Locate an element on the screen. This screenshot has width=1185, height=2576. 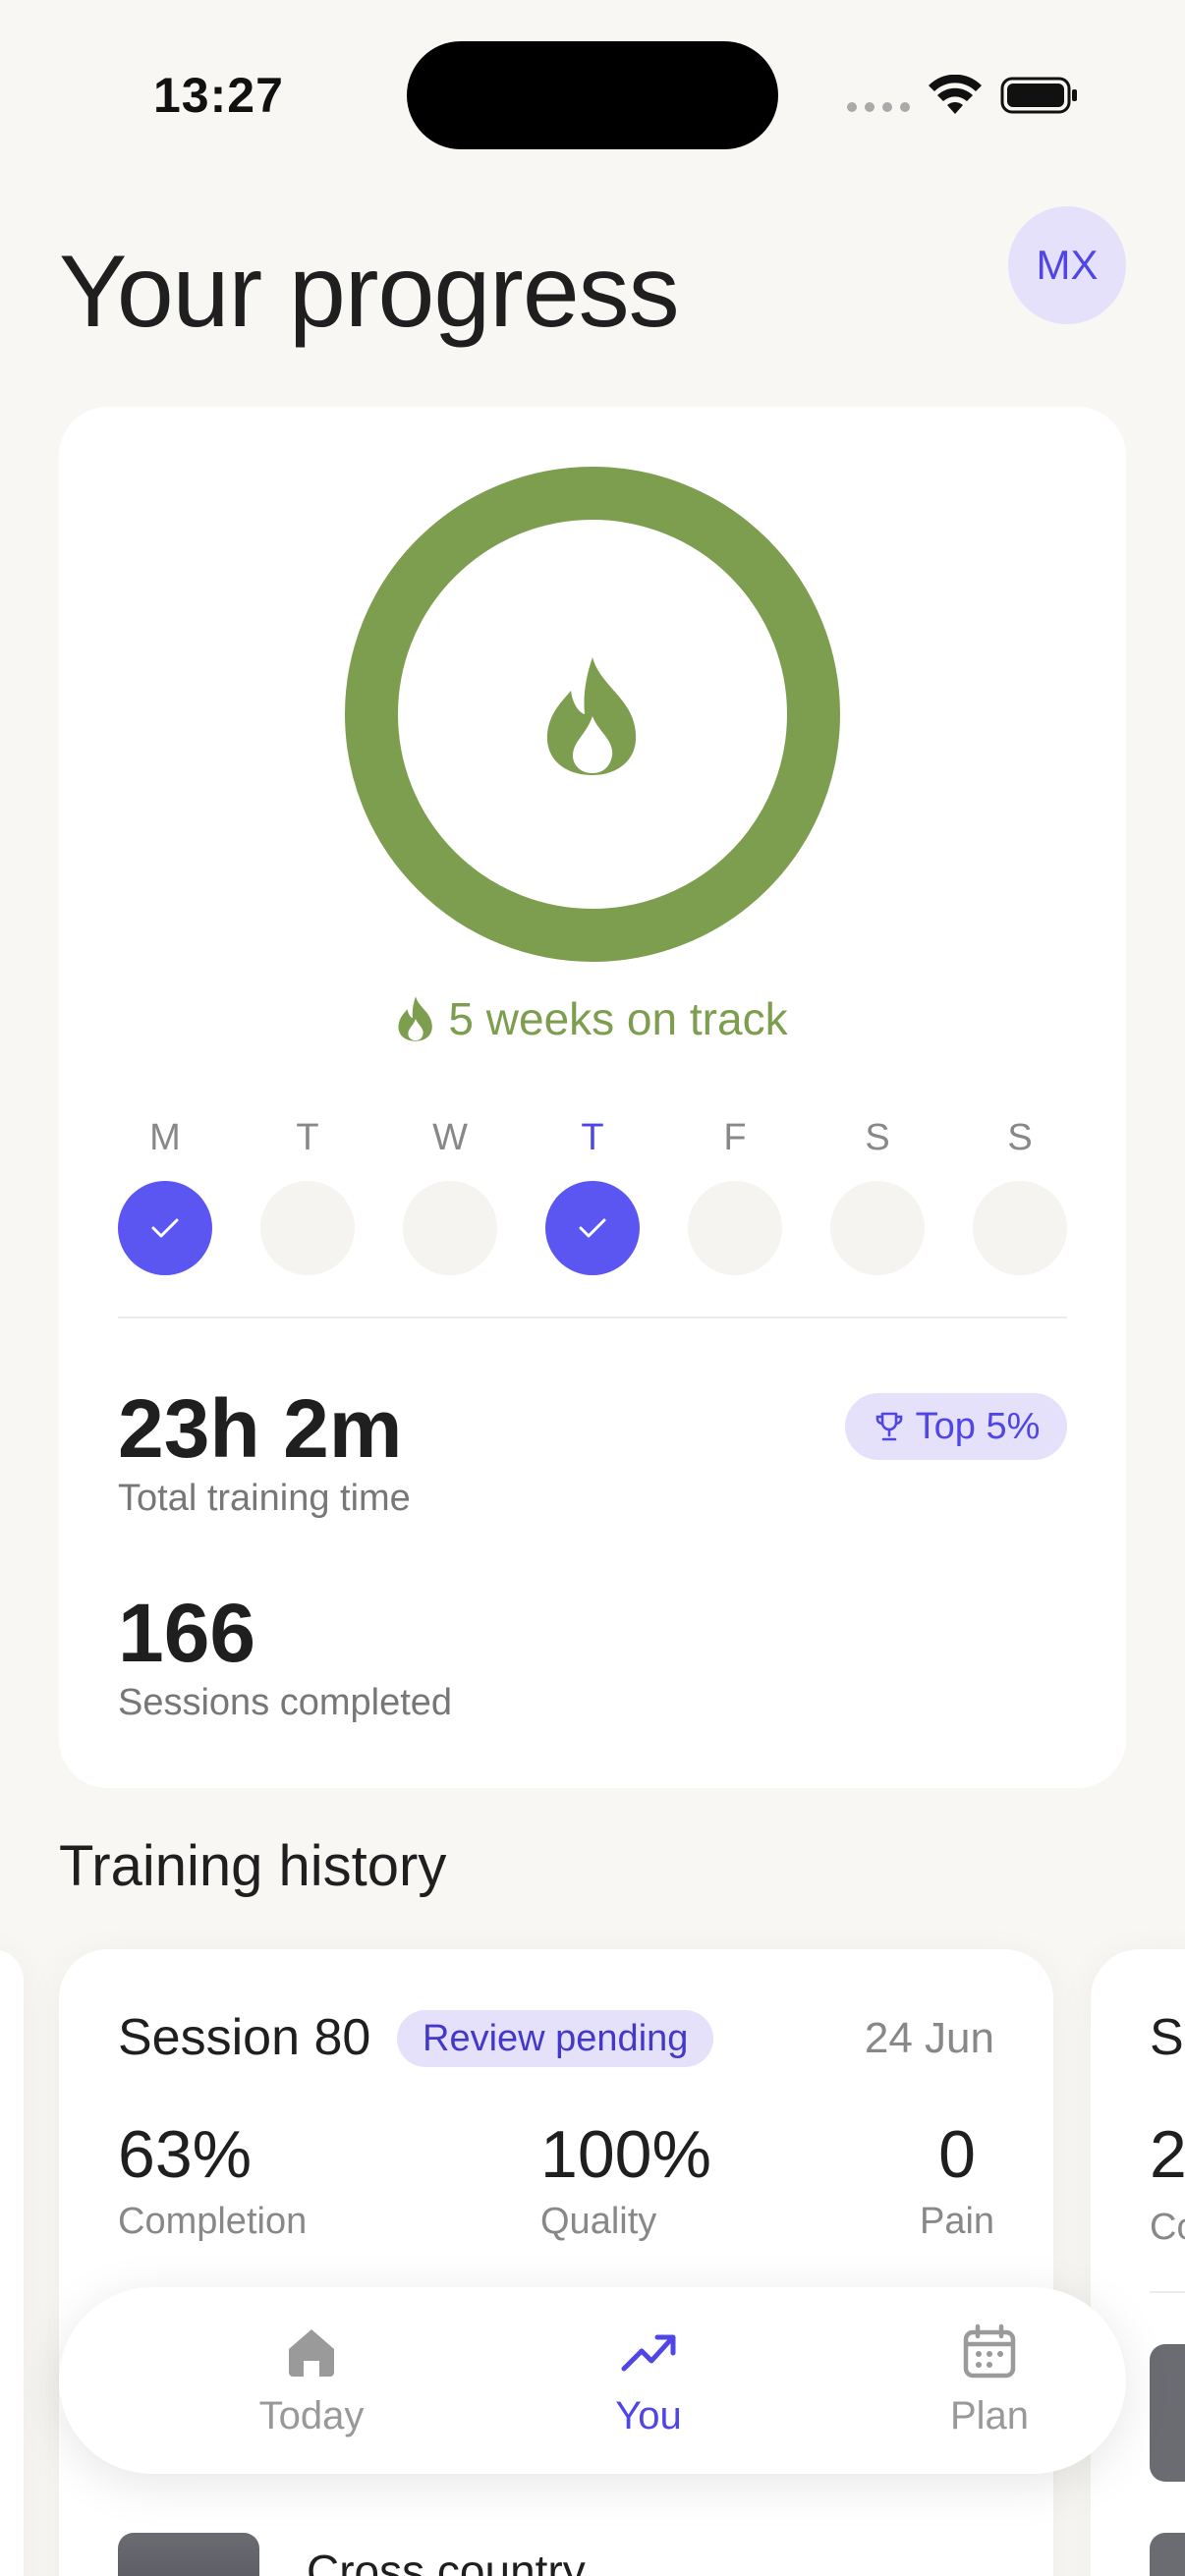
week-tracker: M T W T F S S is located at coordinates (592, 1194).